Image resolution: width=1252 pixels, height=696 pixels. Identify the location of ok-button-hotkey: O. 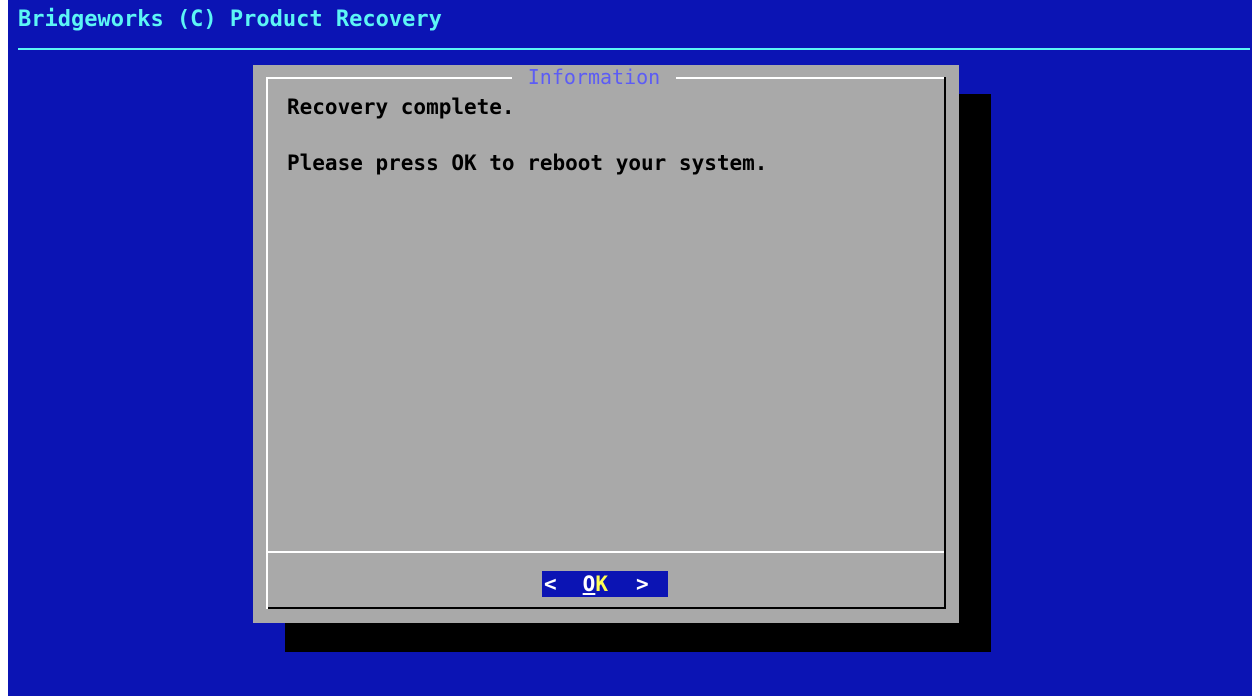
(589, 584).